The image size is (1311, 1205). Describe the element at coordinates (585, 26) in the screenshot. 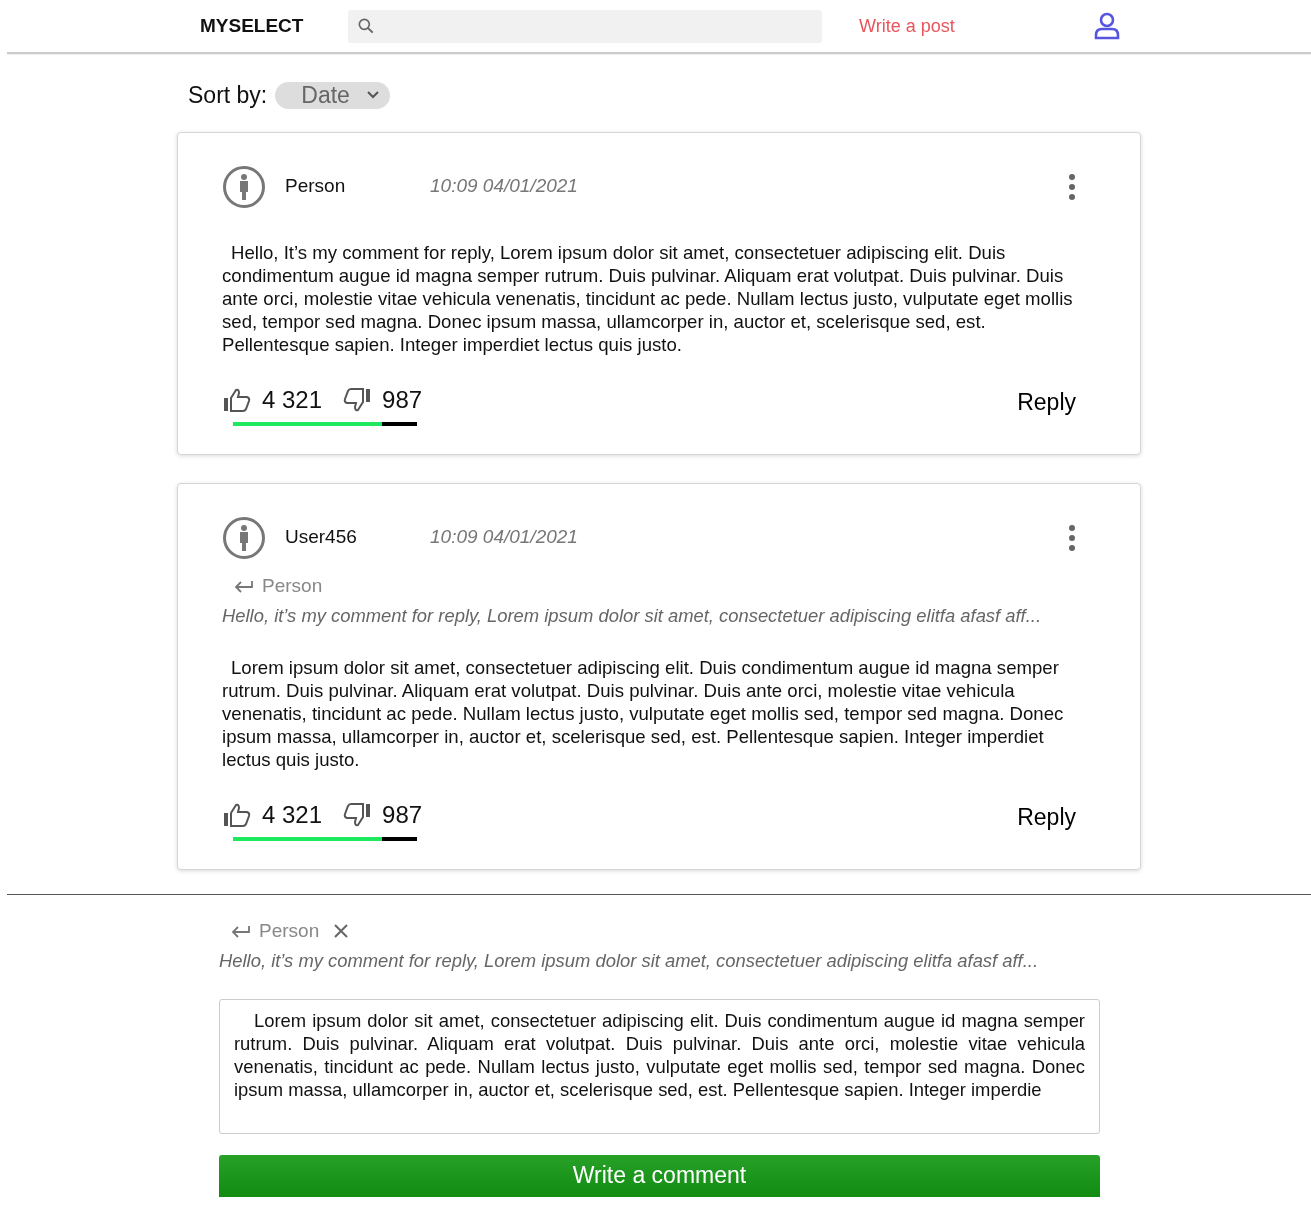

I see `search-field` at that location.